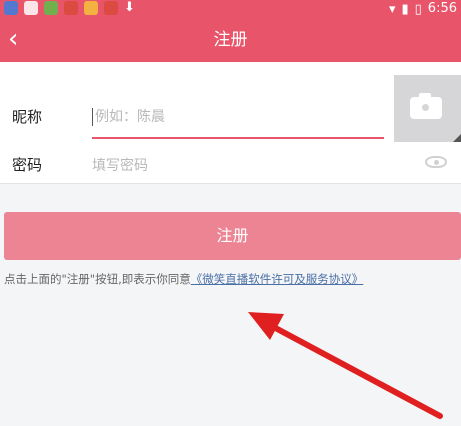  Describe the element at coordinates (345, 365) in the screenshot. I see `annotation-arrow` at that location.